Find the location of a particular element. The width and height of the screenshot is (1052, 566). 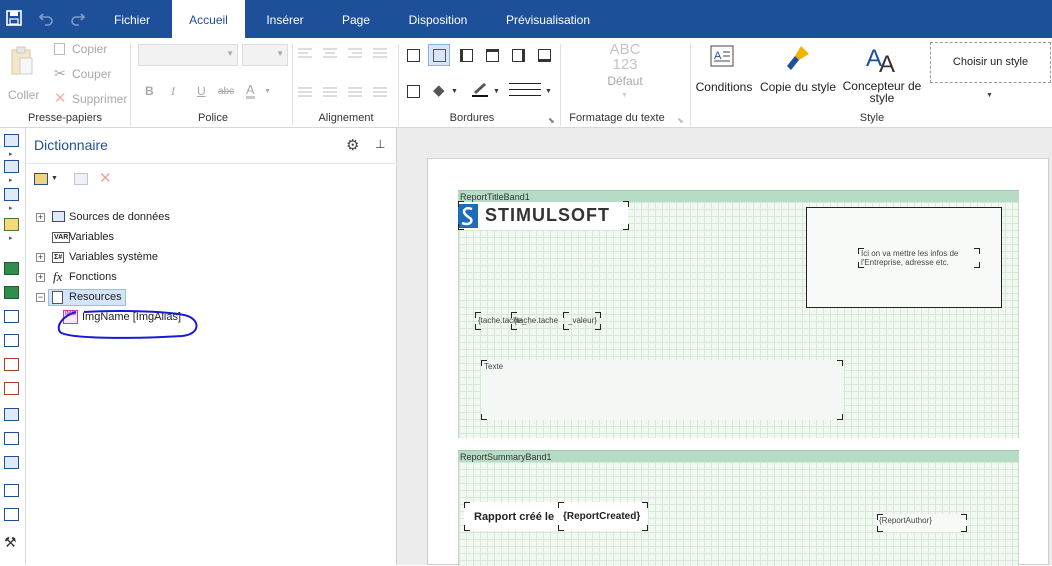

logo-text: STIMULSOFT is located at coordinates (547, 215).